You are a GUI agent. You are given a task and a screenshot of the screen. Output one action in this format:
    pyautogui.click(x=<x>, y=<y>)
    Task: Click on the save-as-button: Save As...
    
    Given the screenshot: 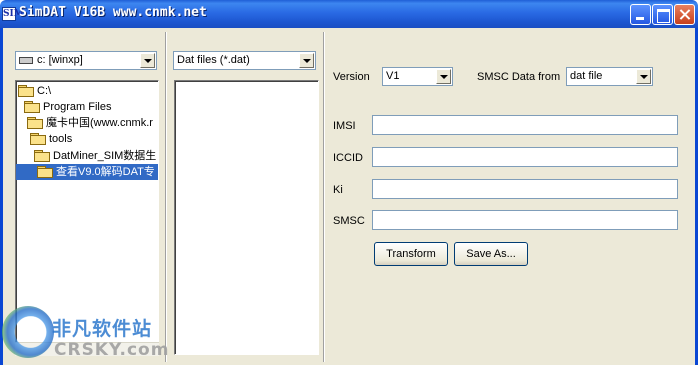 What is the action you would take?
    pyautogui.click(x=491, y=254)
    